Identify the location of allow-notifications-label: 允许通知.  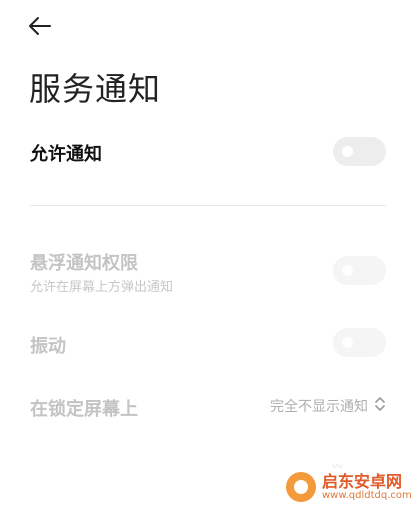
(66, 154).